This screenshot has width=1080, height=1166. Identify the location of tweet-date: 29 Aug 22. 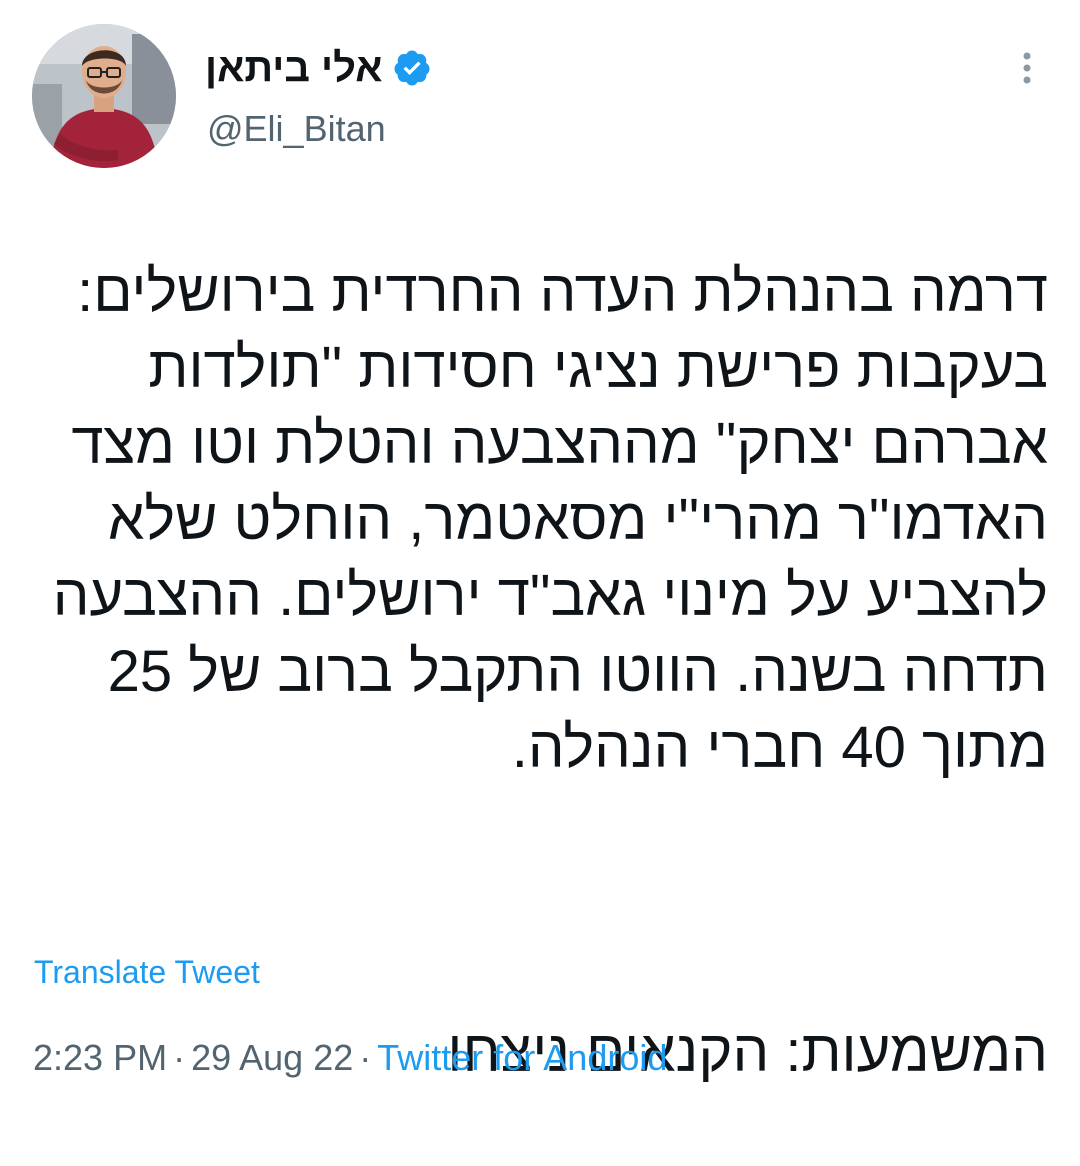
(272, 1057).